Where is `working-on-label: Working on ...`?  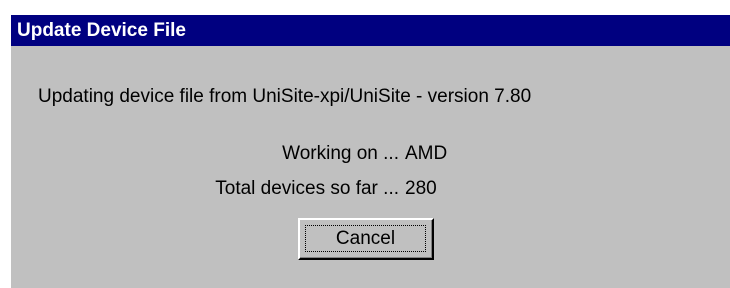
working-on-label: Working on ... is located at coordinates (340, 153).